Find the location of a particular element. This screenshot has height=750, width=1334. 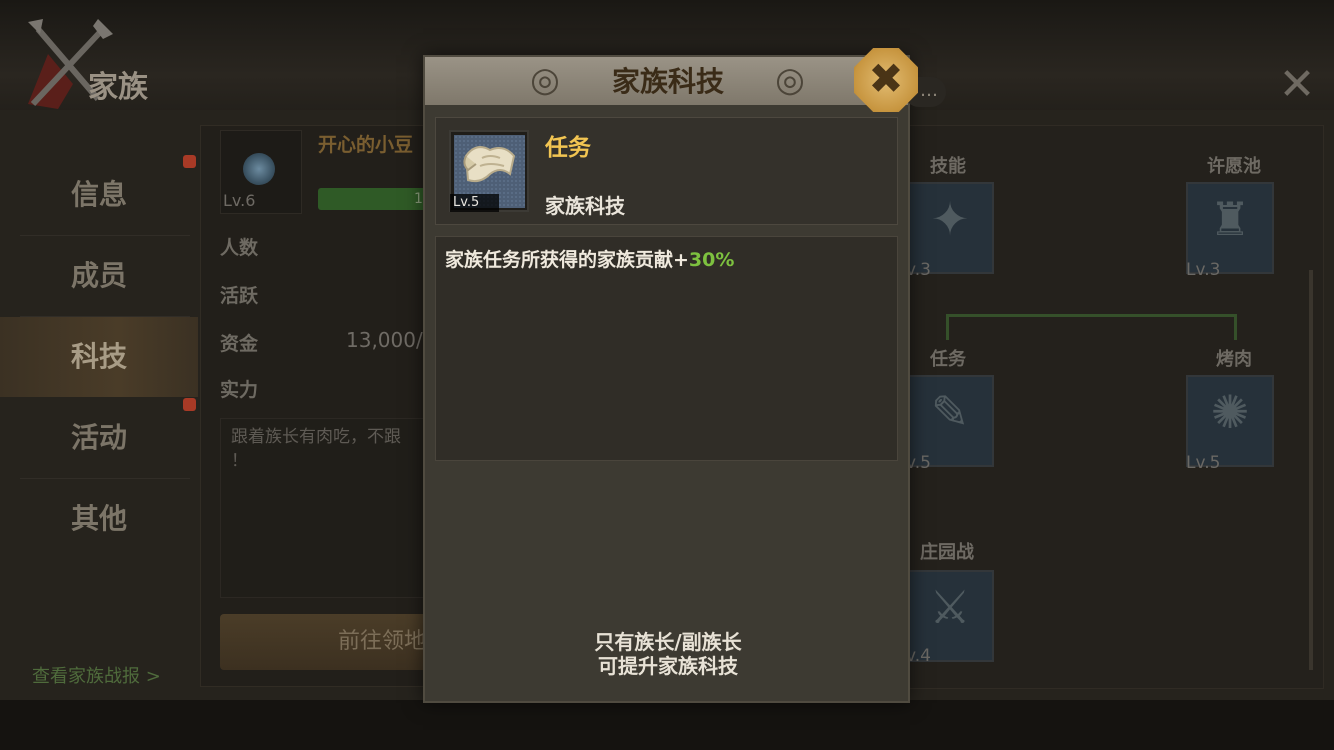

family-nav: 信息 成员 科技 活动 其他 is located at coordinates (99, 360).